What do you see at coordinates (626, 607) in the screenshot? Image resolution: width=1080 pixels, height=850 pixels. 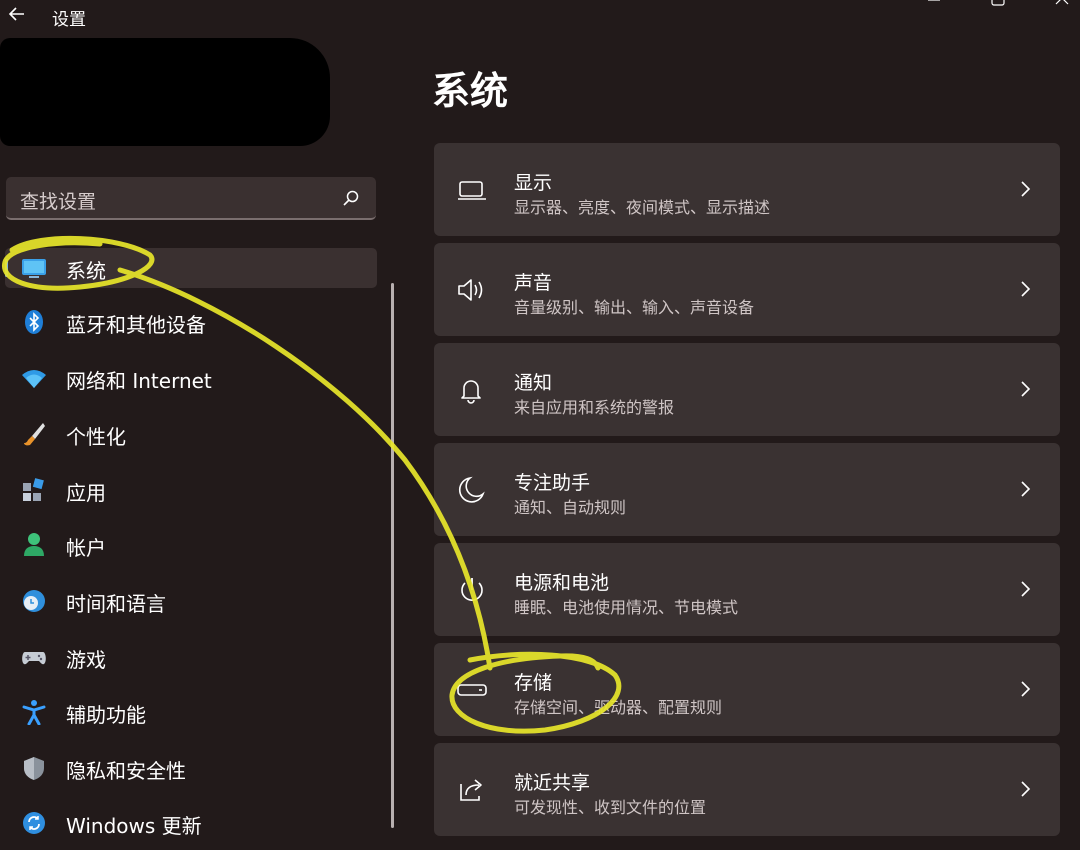 I see `card-subtitle: 睡眠、电池使用情况、节电模式` at bounding box center [626, 607].